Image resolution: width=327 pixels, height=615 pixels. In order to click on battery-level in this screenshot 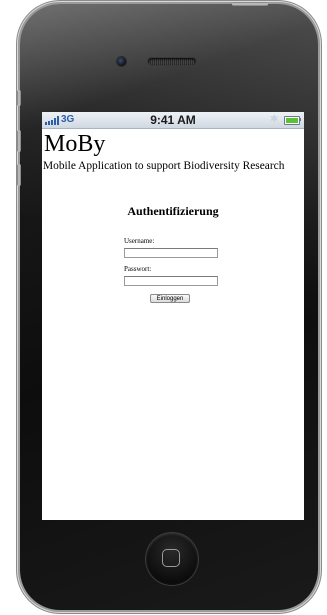, I will do `click(292, 120)`.